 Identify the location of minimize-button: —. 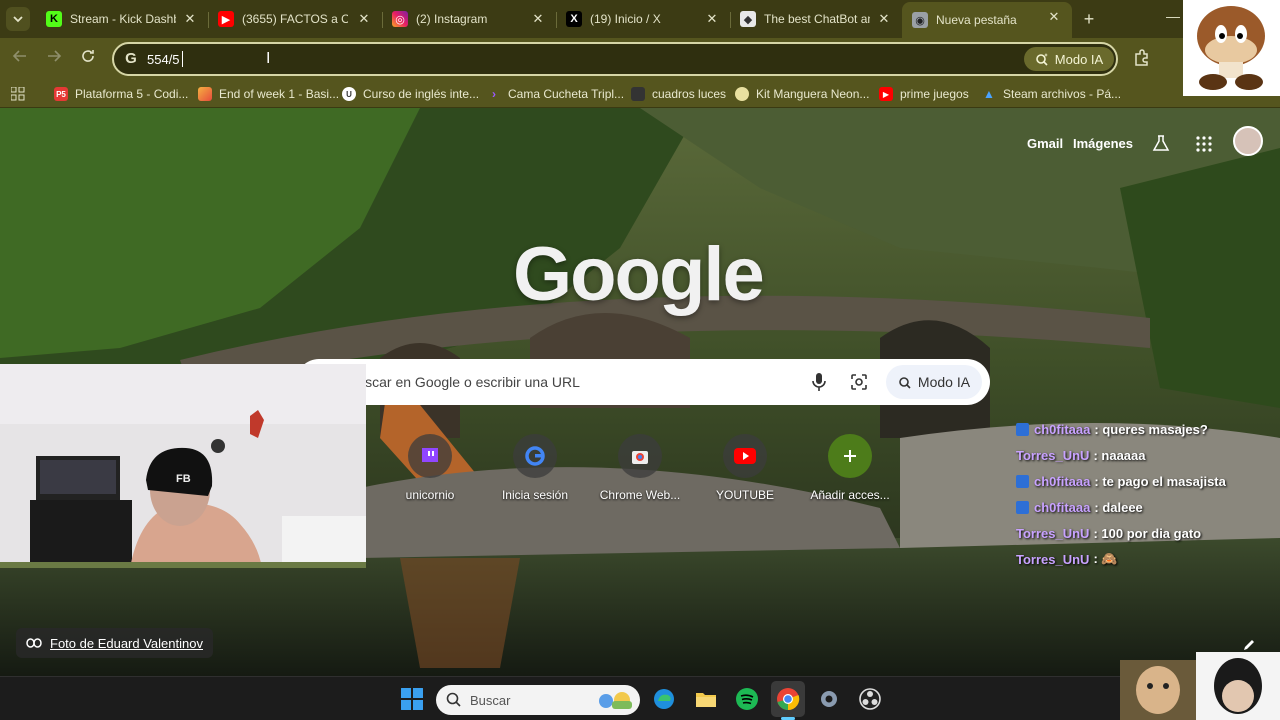
(1173, 18).